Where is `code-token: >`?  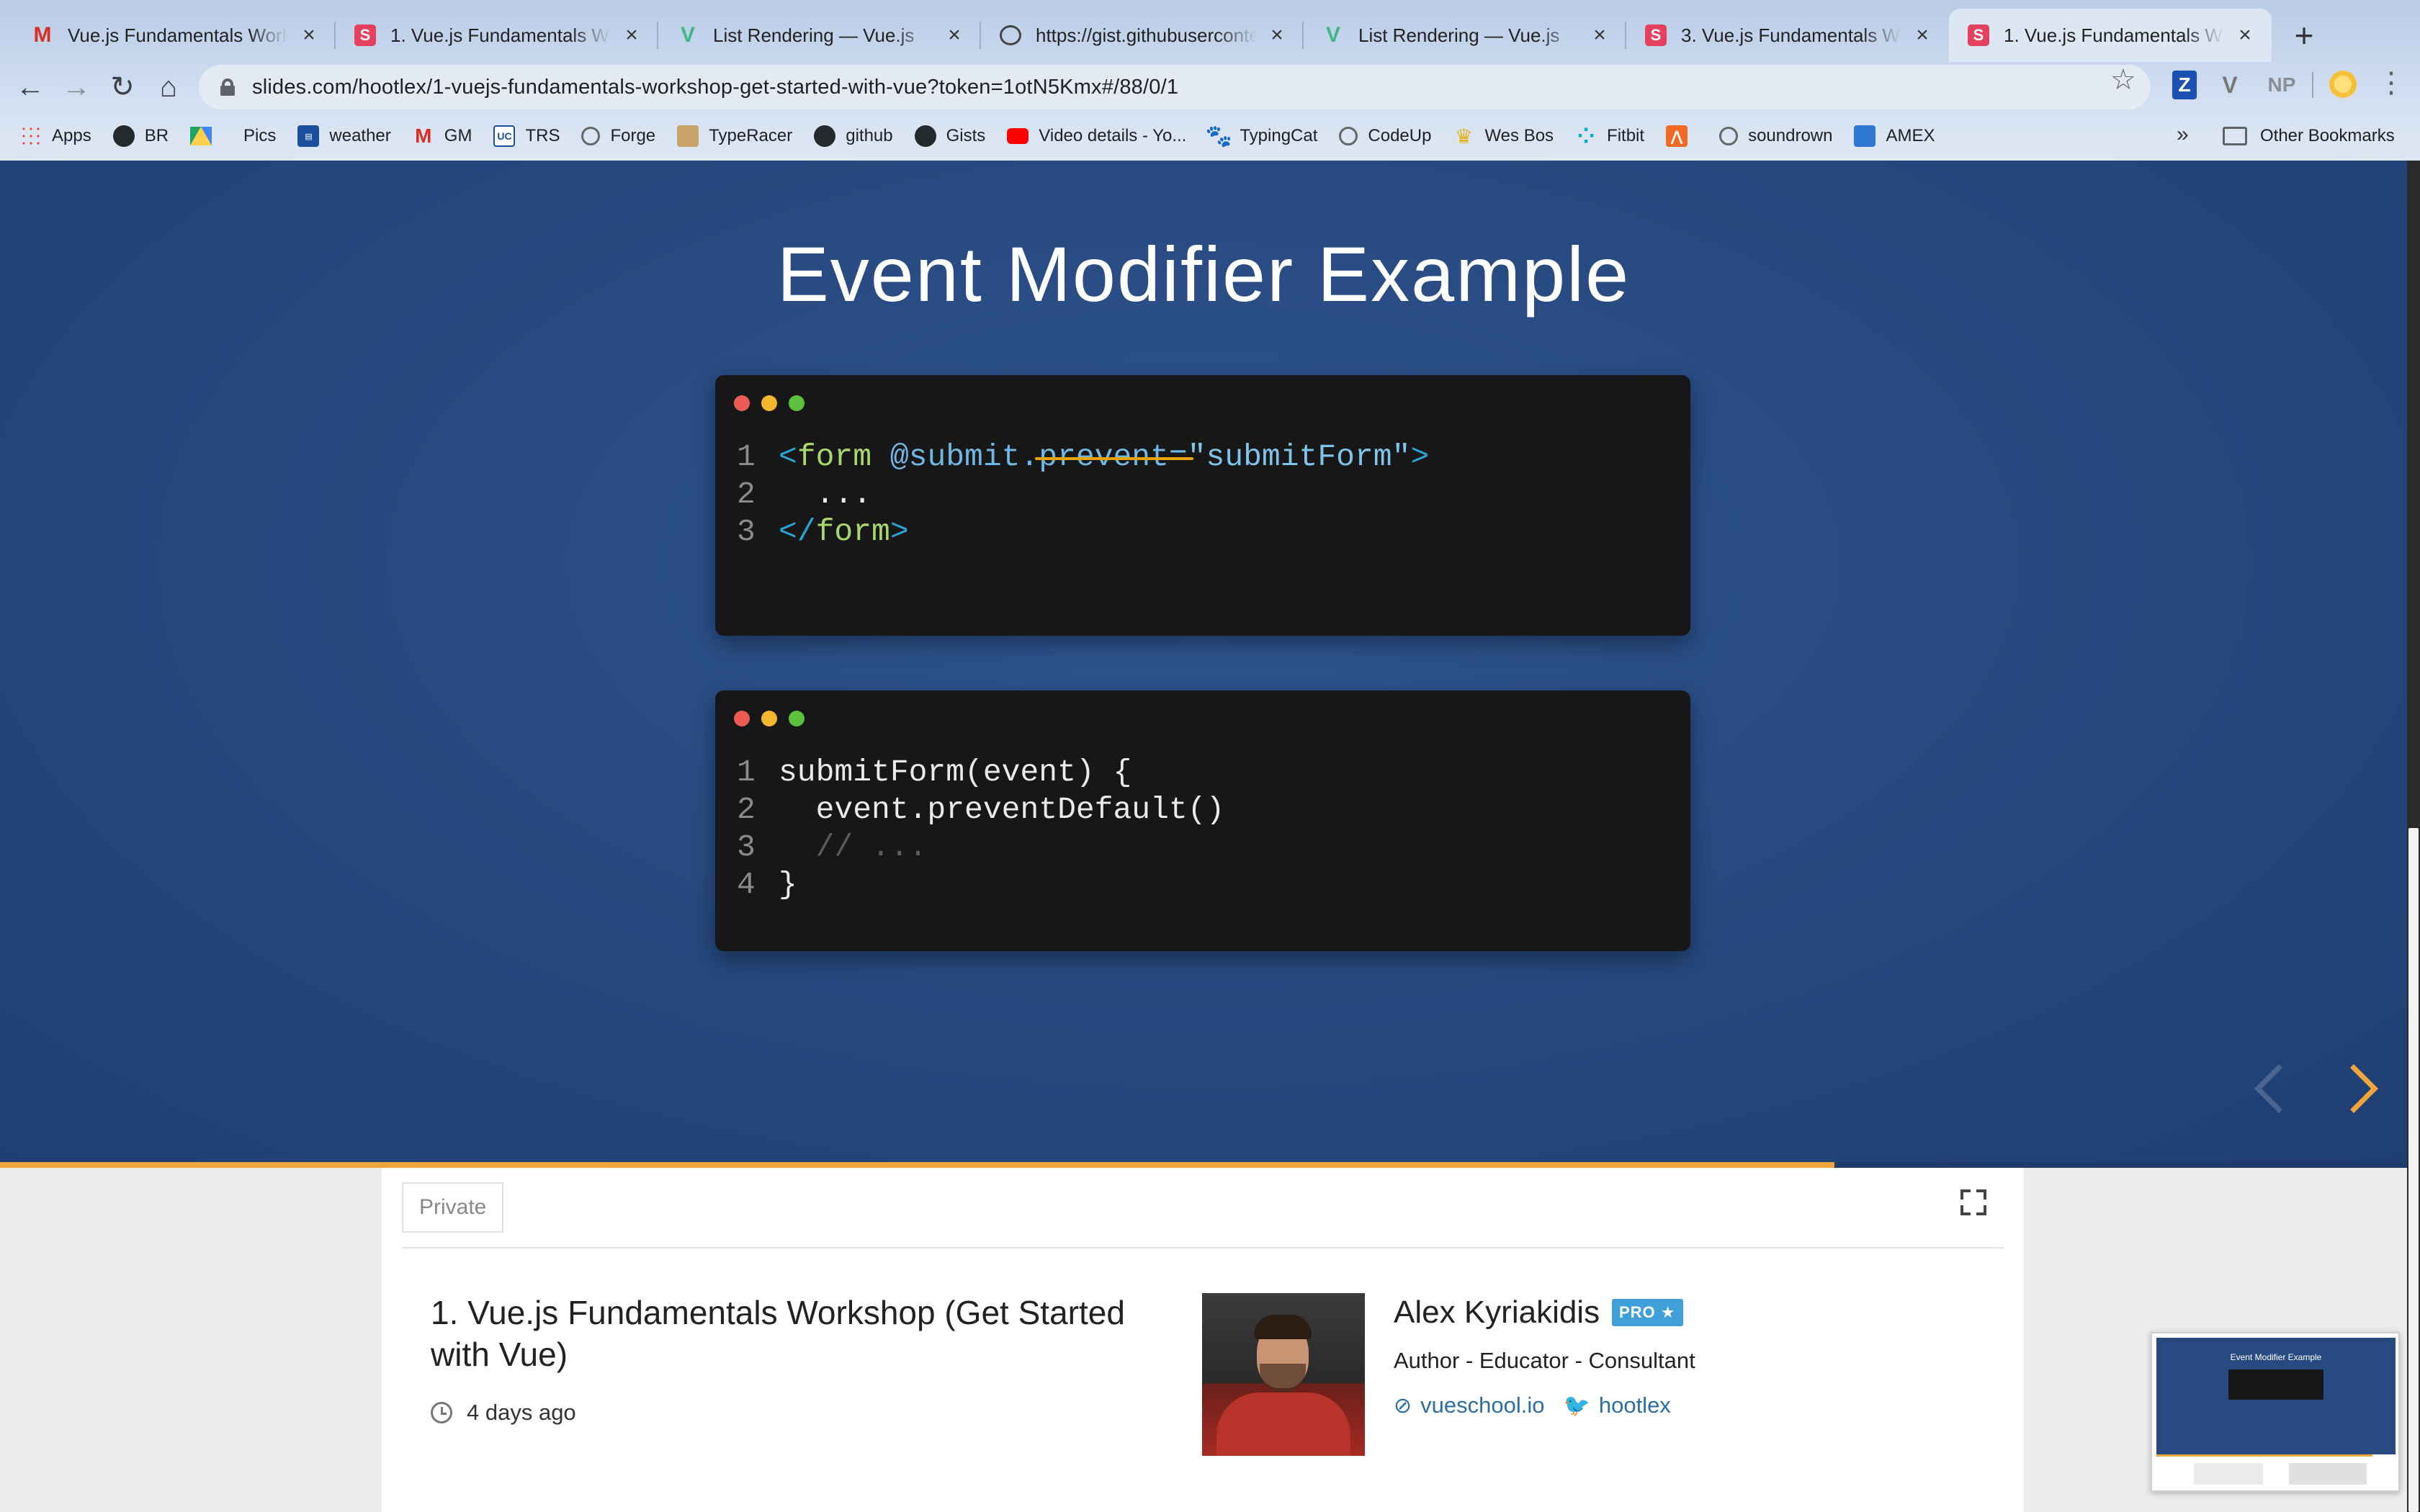
code-token: > is located at coordinates (1420, 456).